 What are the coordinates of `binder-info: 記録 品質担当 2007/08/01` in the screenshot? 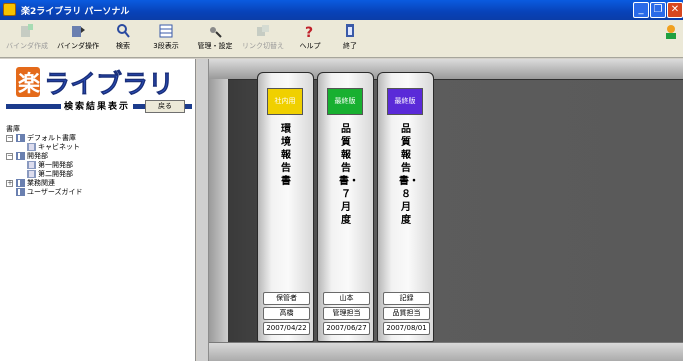 It's located at (406, 314).